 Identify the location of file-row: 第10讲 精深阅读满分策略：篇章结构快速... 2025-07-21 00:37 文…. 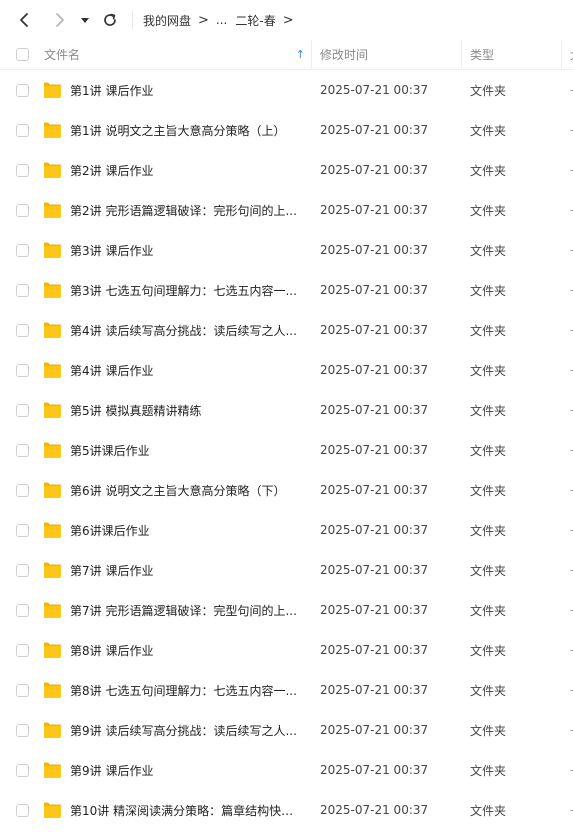
(286, 810).